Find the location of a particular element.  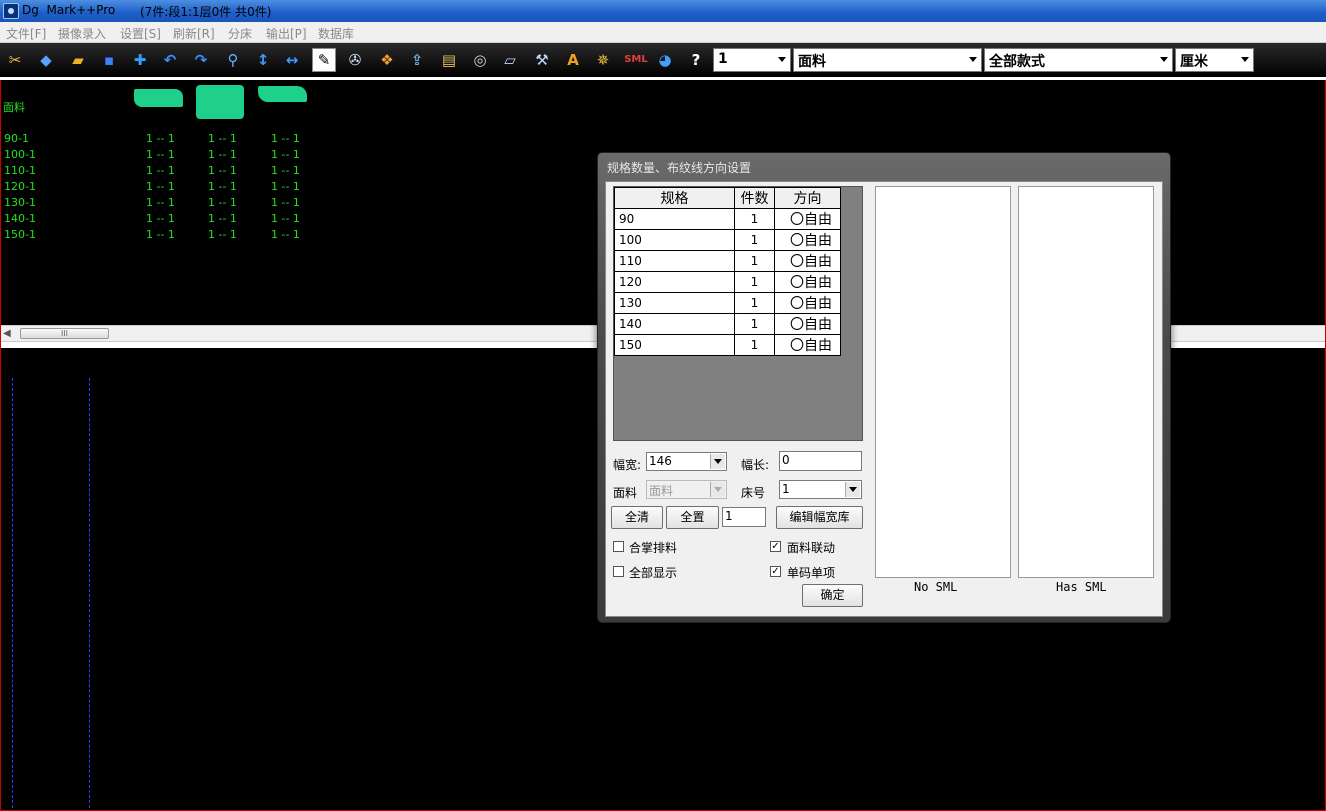

layers-icon: ◆ is located at coordinates (46, 60).